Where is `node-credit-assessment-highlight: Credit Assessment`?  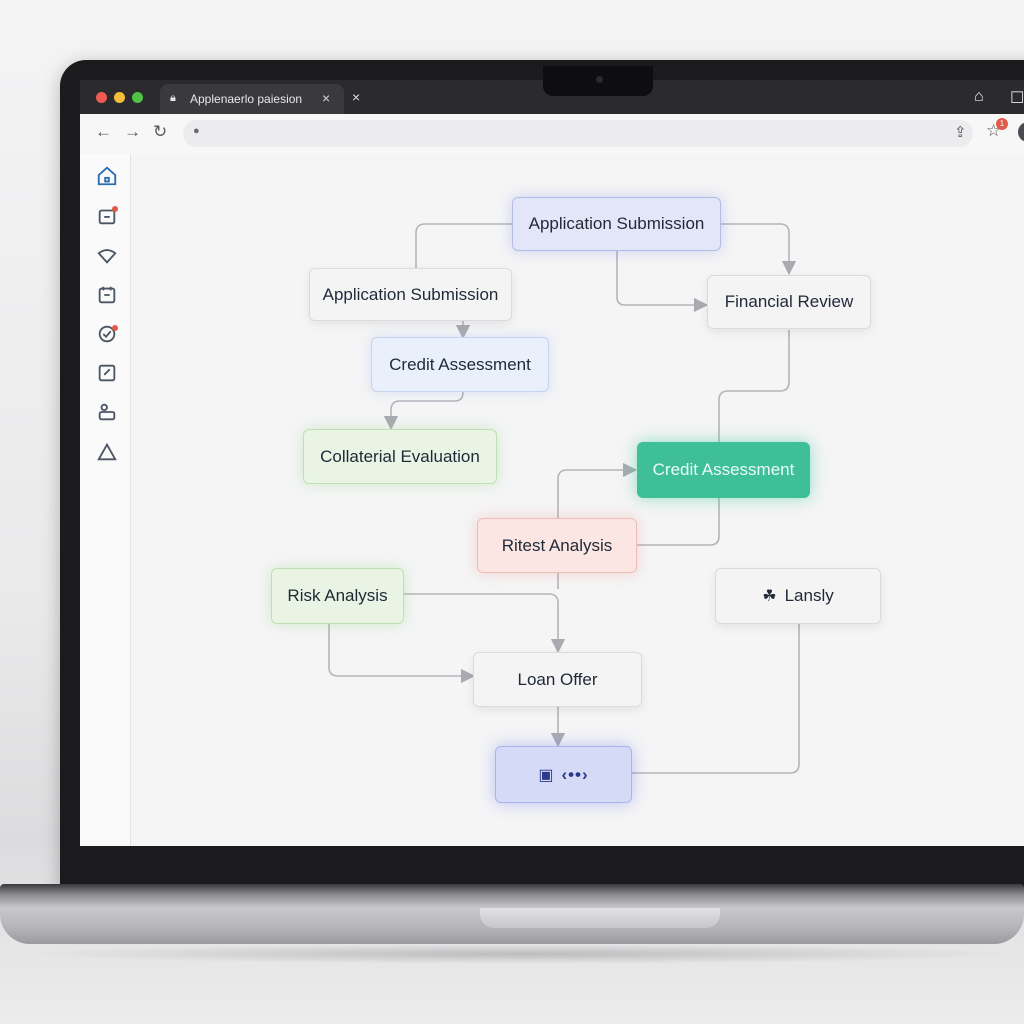 node-credit-assessment-highlight: Credit Assessment is located at coordinates (723, 470).